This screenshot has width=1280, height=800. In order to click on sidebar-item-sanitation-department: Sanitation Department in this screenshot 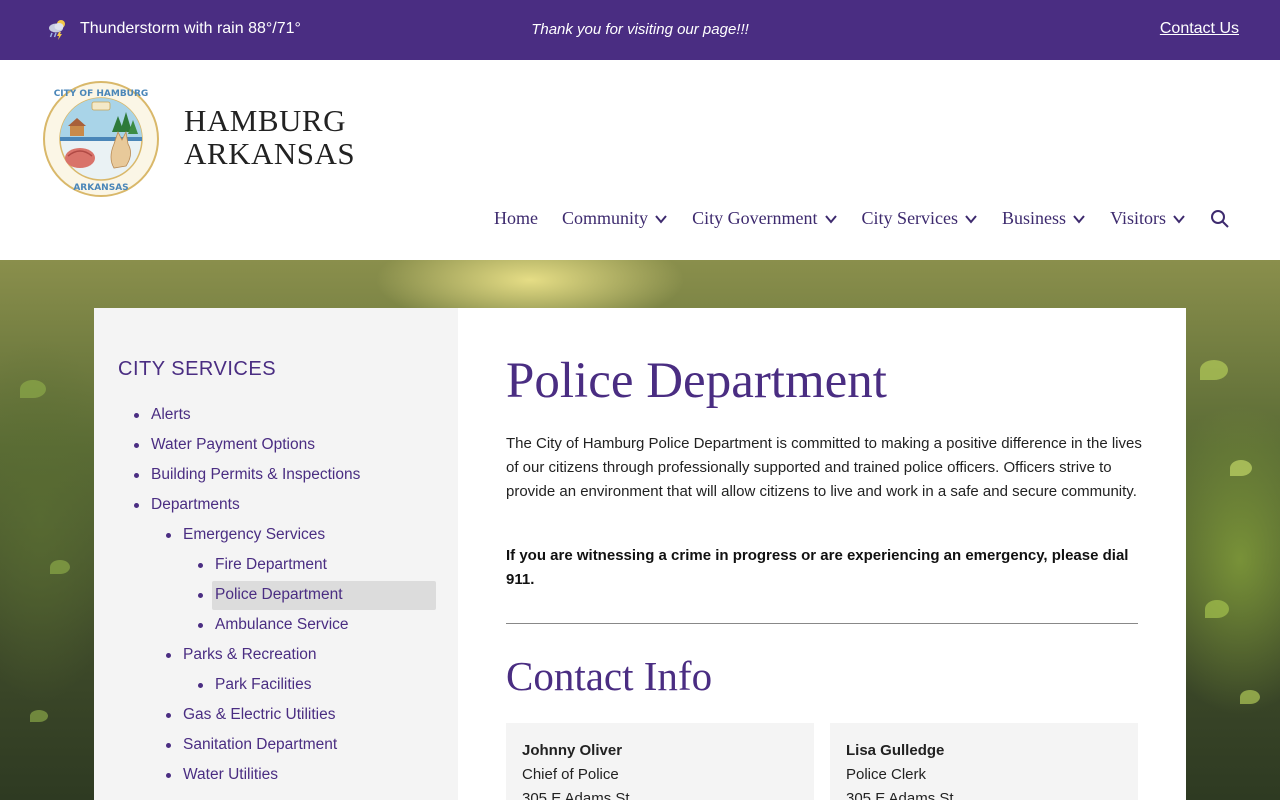, I will do `click(276, 745)`.